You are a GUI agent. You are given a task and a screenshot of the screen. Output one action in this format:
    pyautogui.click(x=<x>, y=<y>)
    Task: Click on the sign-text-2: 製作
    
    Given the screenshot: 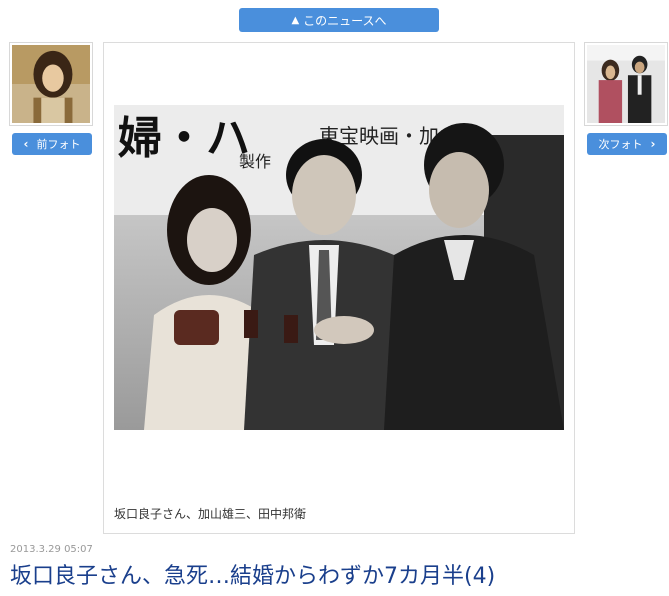 What is the action you would take?
    pyautogui.click(x=255, y=161)
    